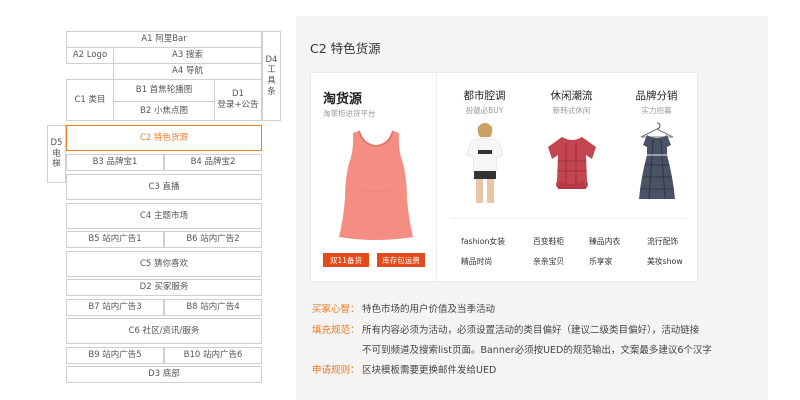 This screenshot has width=800, height=400. What do you see at coordinates (346, 260) in the screenshot?
I see `promo-tag-double11: 双11备货` at bounding box center [346, 260].